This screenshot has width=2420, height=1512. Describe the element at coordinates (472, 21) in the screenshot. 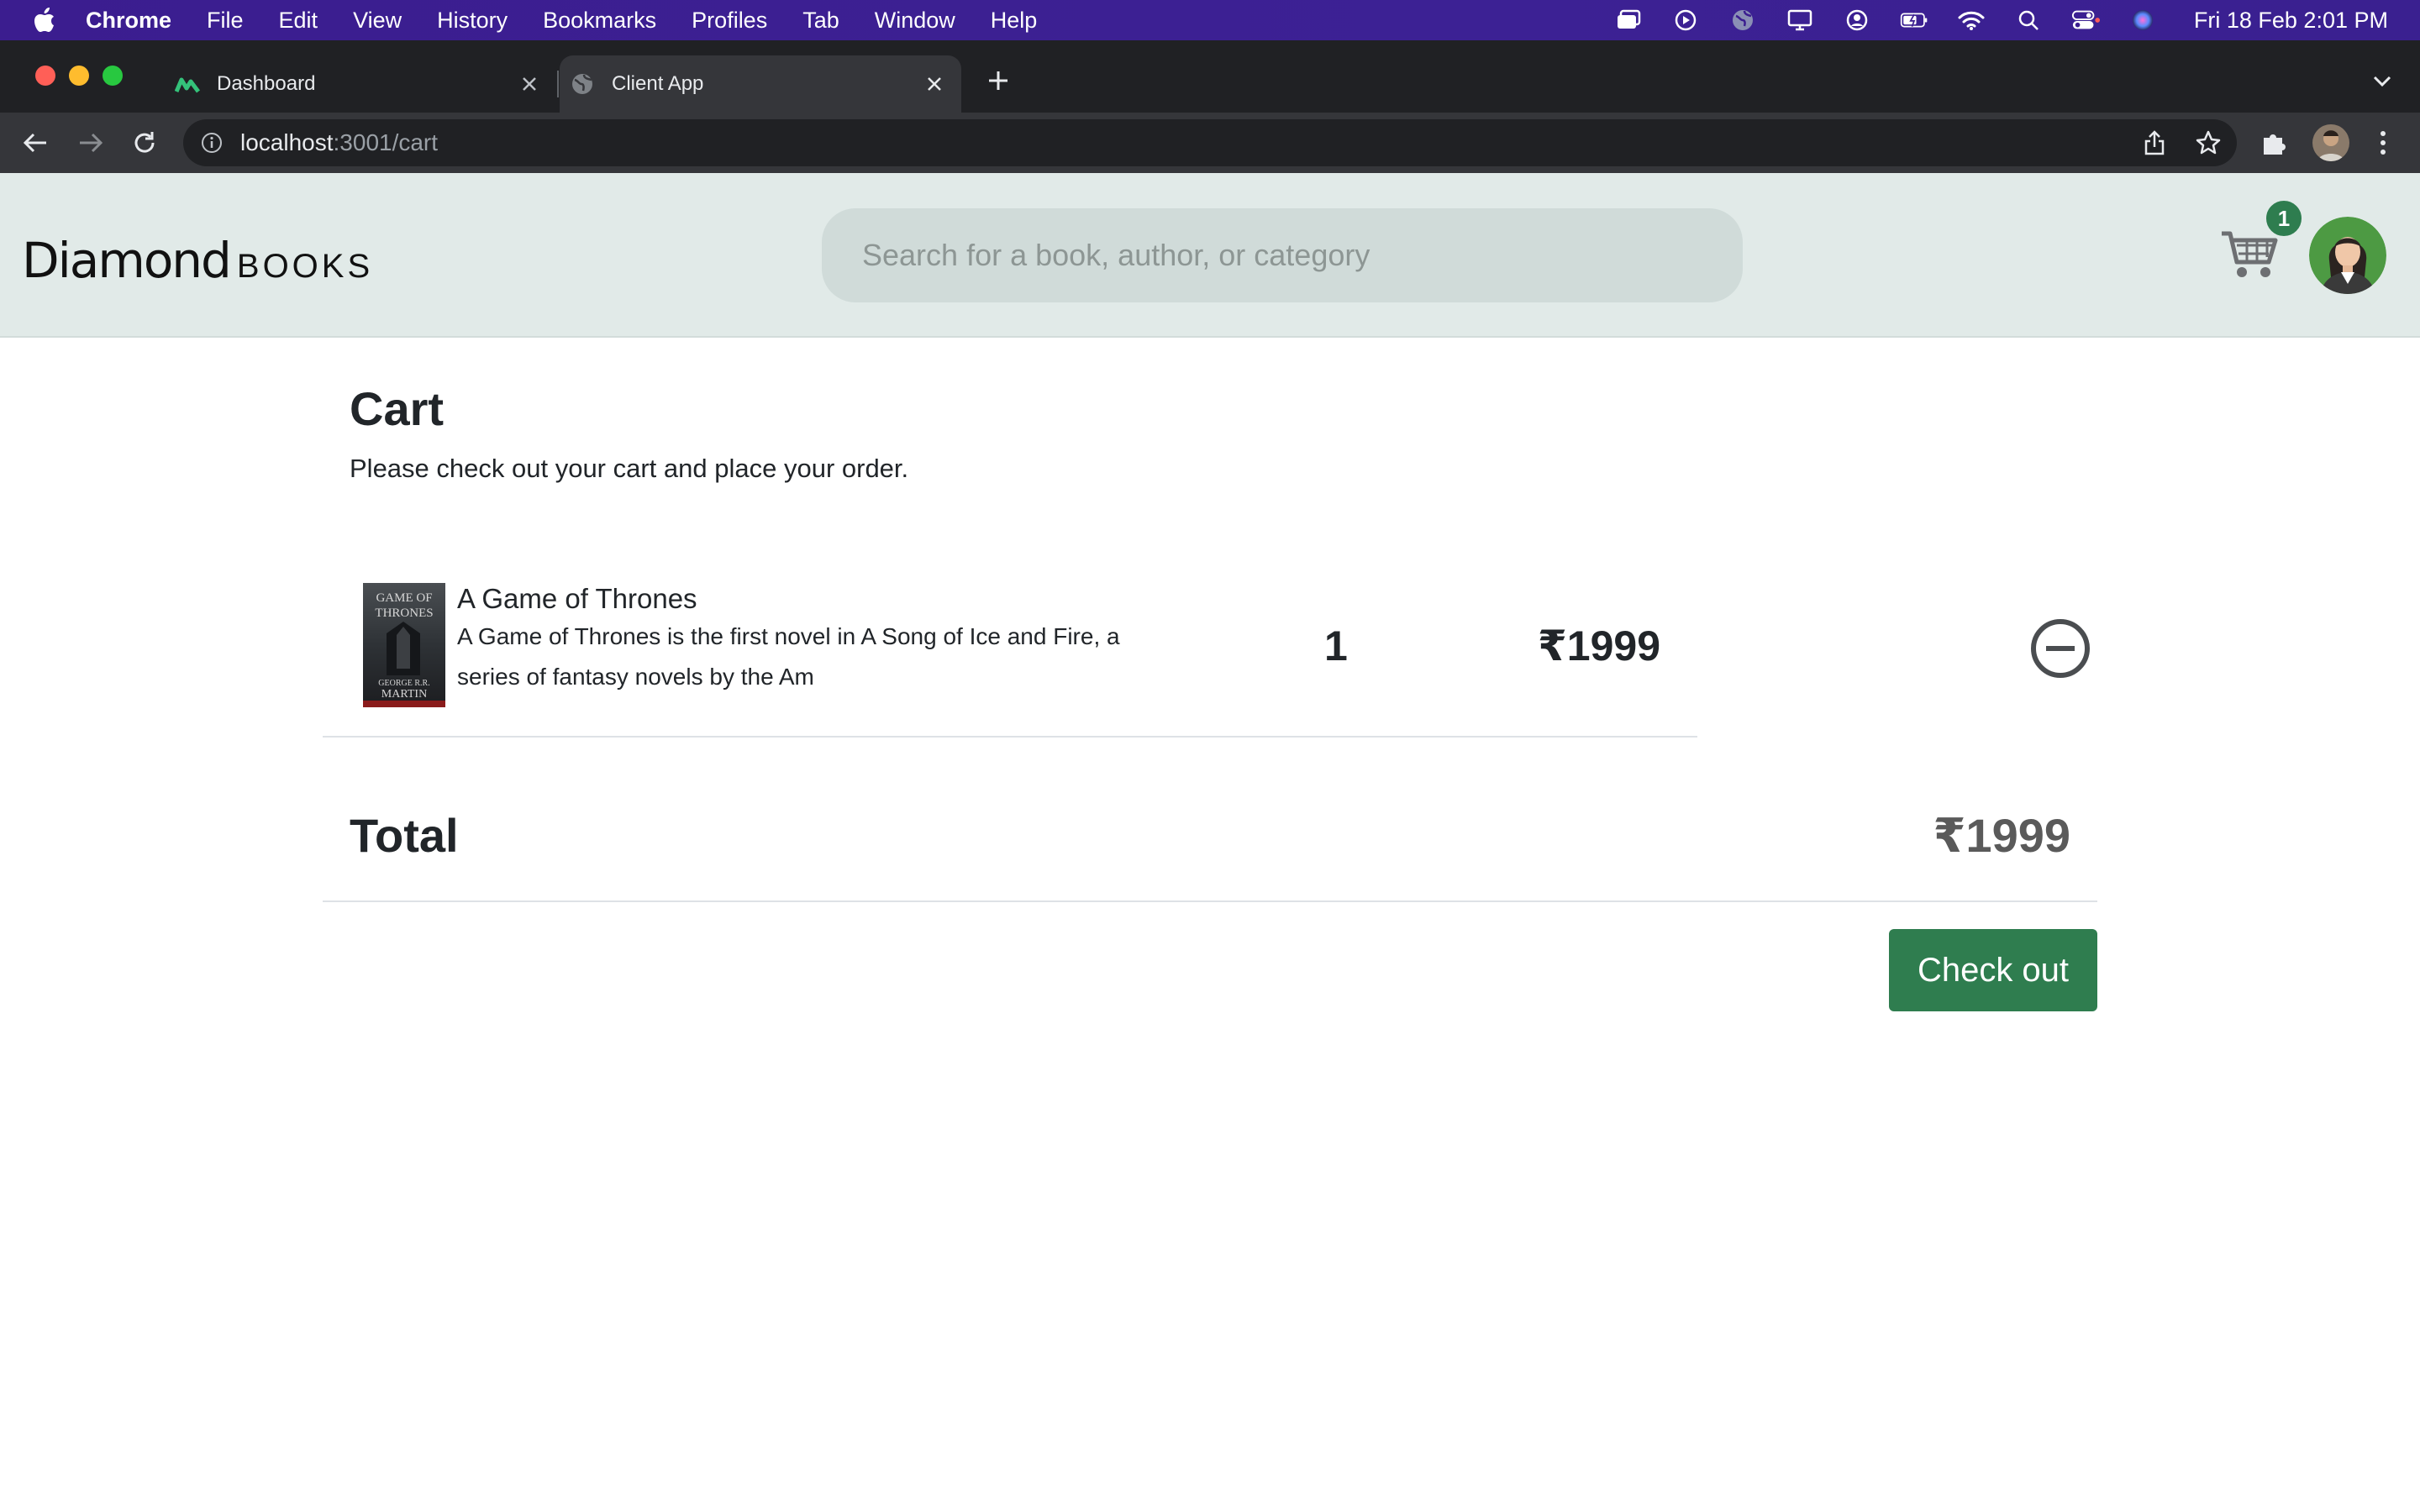

I see `menu-history: History` at that location.